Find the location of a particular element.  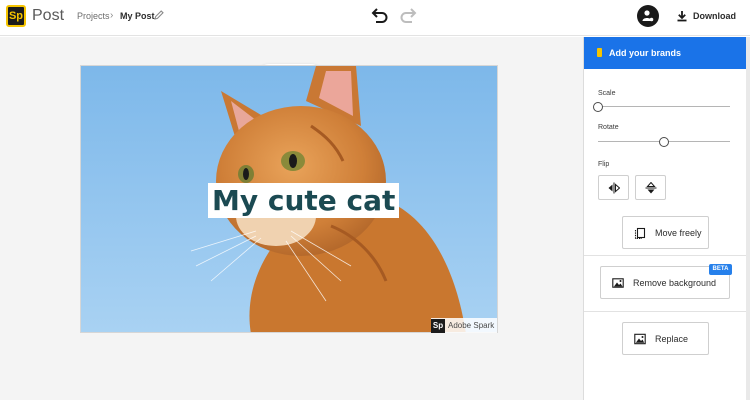

remove-background-label: Remove background is located at coordinates (675, 282).